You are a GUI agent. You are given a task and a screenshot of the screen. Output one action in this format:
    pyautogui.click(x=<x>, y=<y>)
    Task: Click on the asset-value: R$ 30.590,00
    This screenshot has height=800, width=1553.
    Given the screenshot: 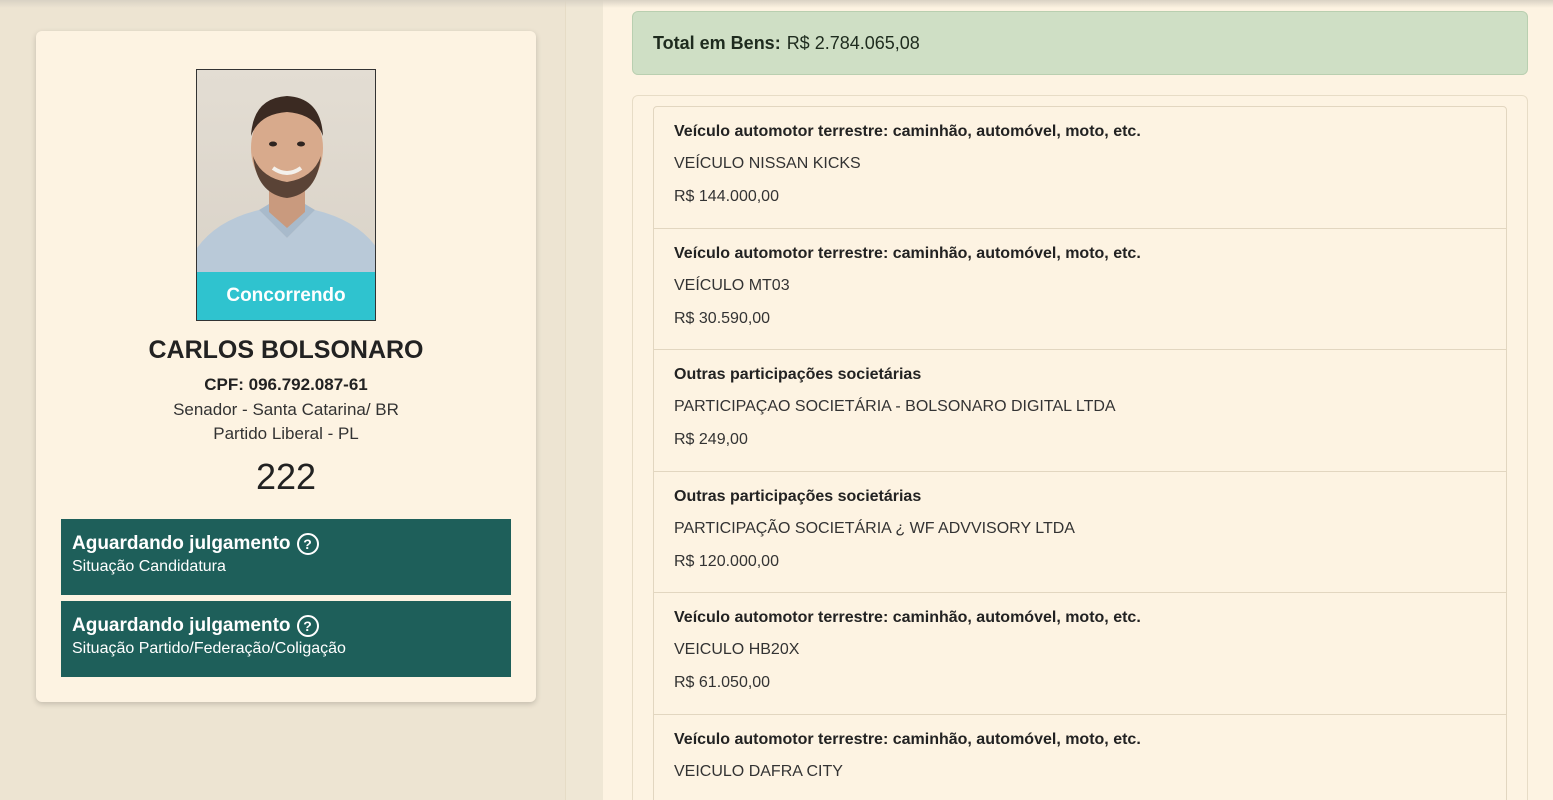 What is the action you would take?
    pyautogui.click(x=722, y=318)
    